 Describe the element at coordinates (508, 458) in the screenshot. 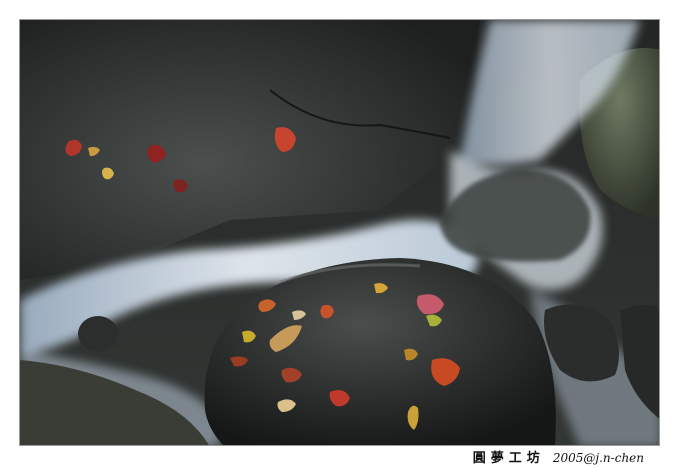

I see `studio-name: 圓夢工坊` at that location.